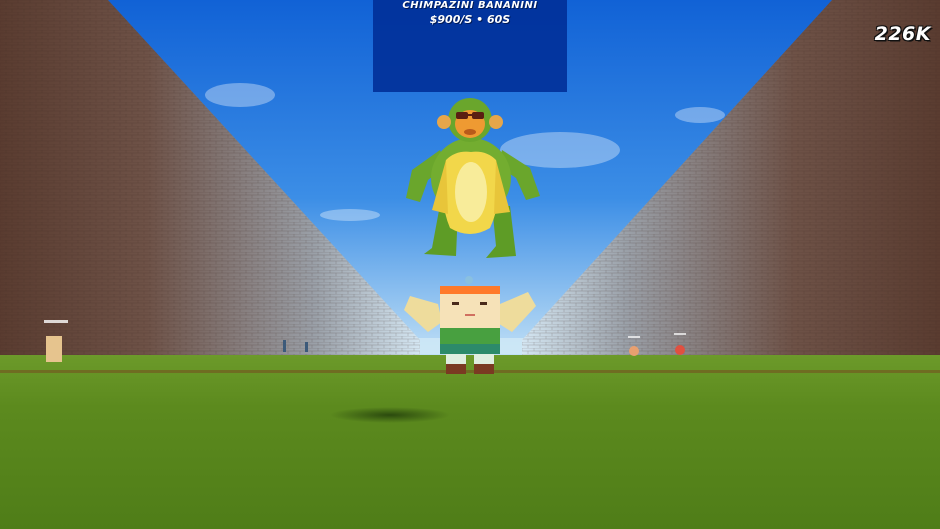  Describe the element at coordinates (390, 415) in the screenshot. I see `player-shadow` at that location.